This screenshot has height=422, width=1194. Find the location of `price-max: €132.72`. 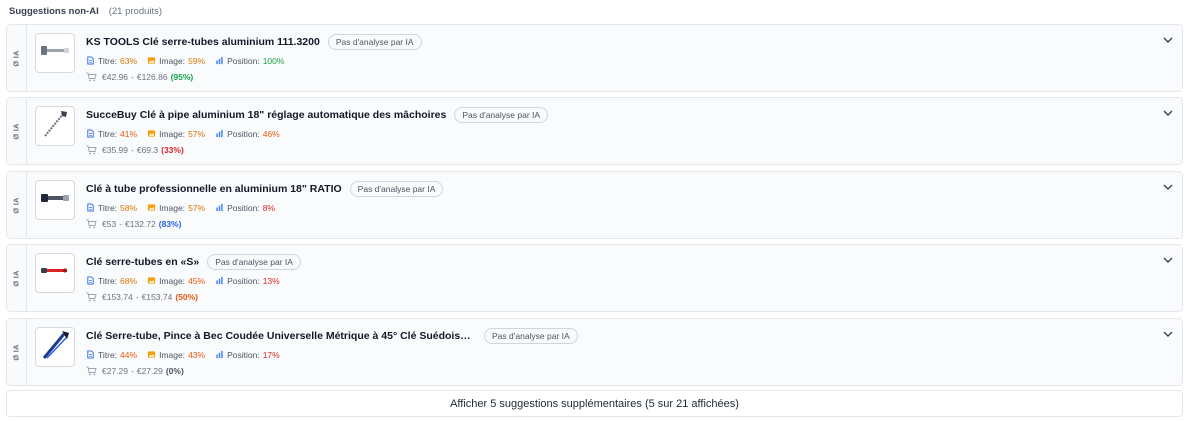

price-max: €132.72 is located at coordinates (140, 223).